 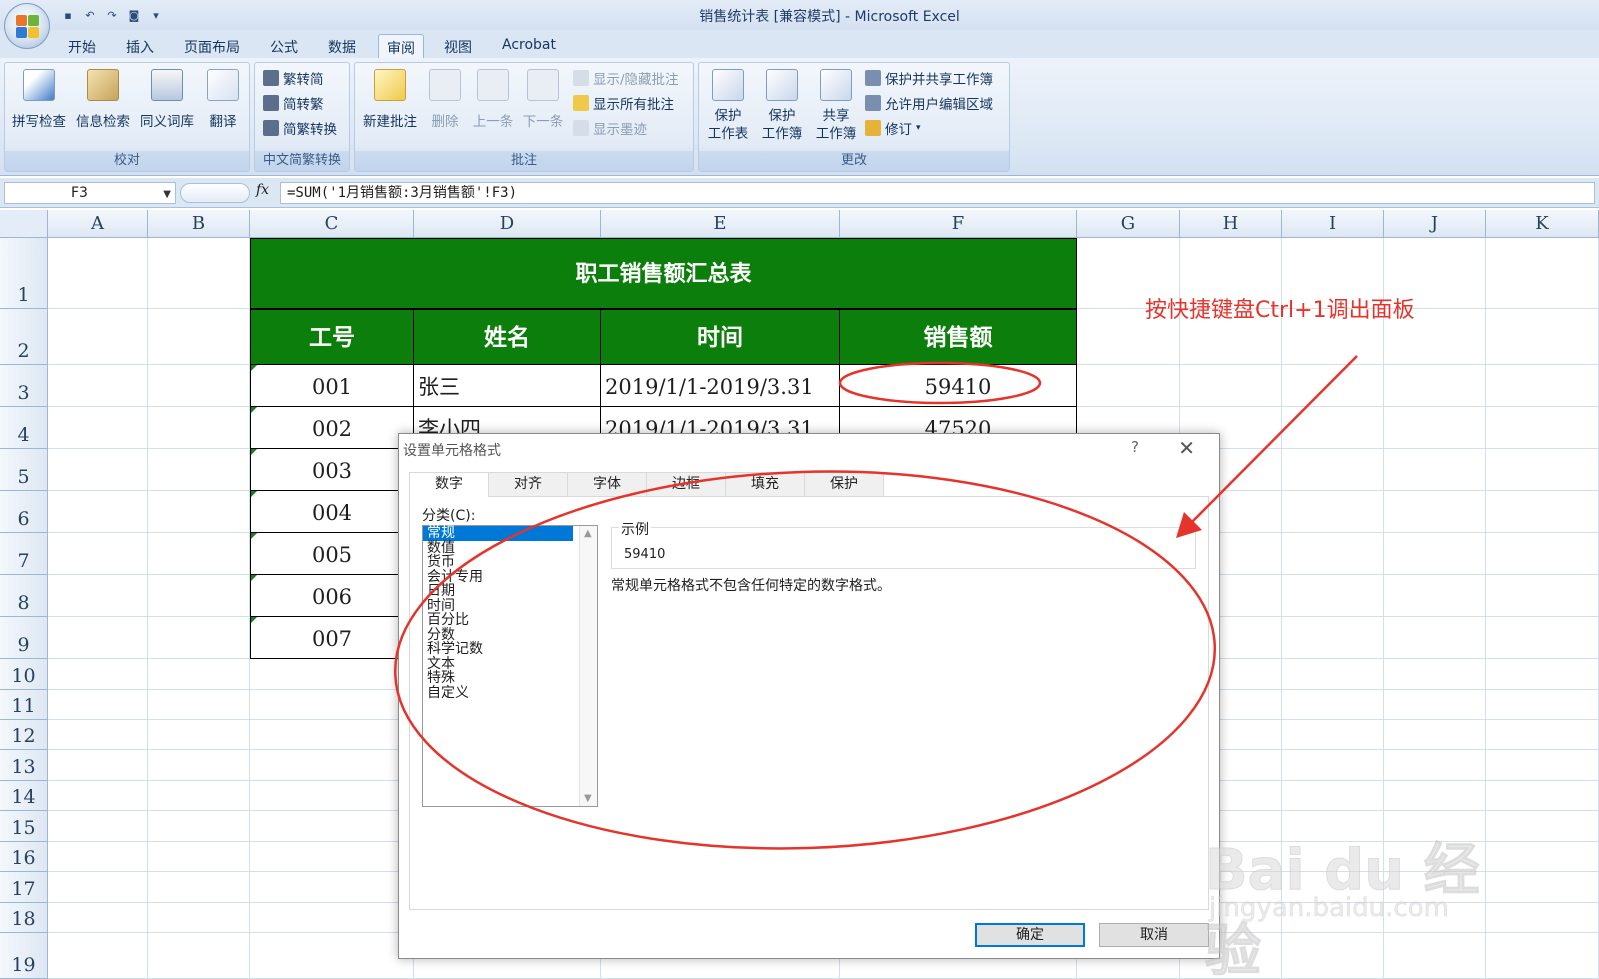 I want to click on track-changes-button: 修订 ▾, so click(x=893, y=128).